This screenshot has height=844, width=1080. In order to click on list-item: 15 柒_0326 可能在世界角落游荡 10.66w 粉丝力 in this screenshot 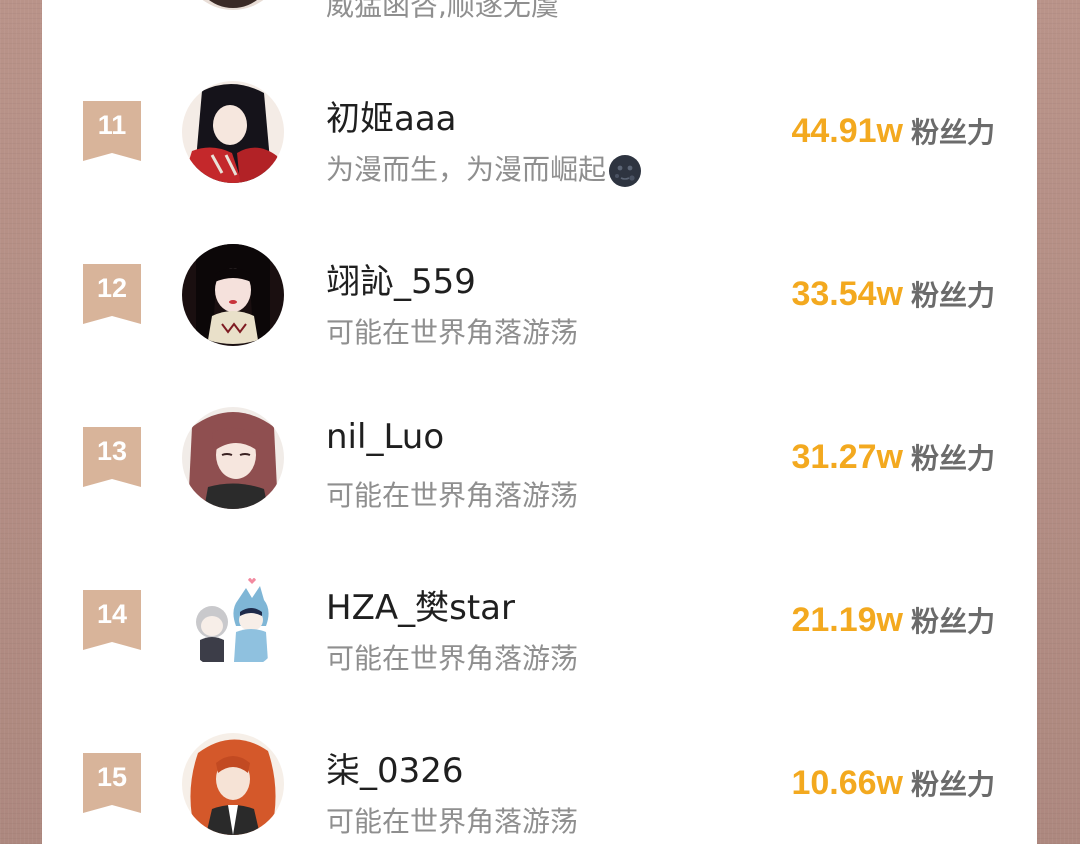, I will do `click(539, 784)`.